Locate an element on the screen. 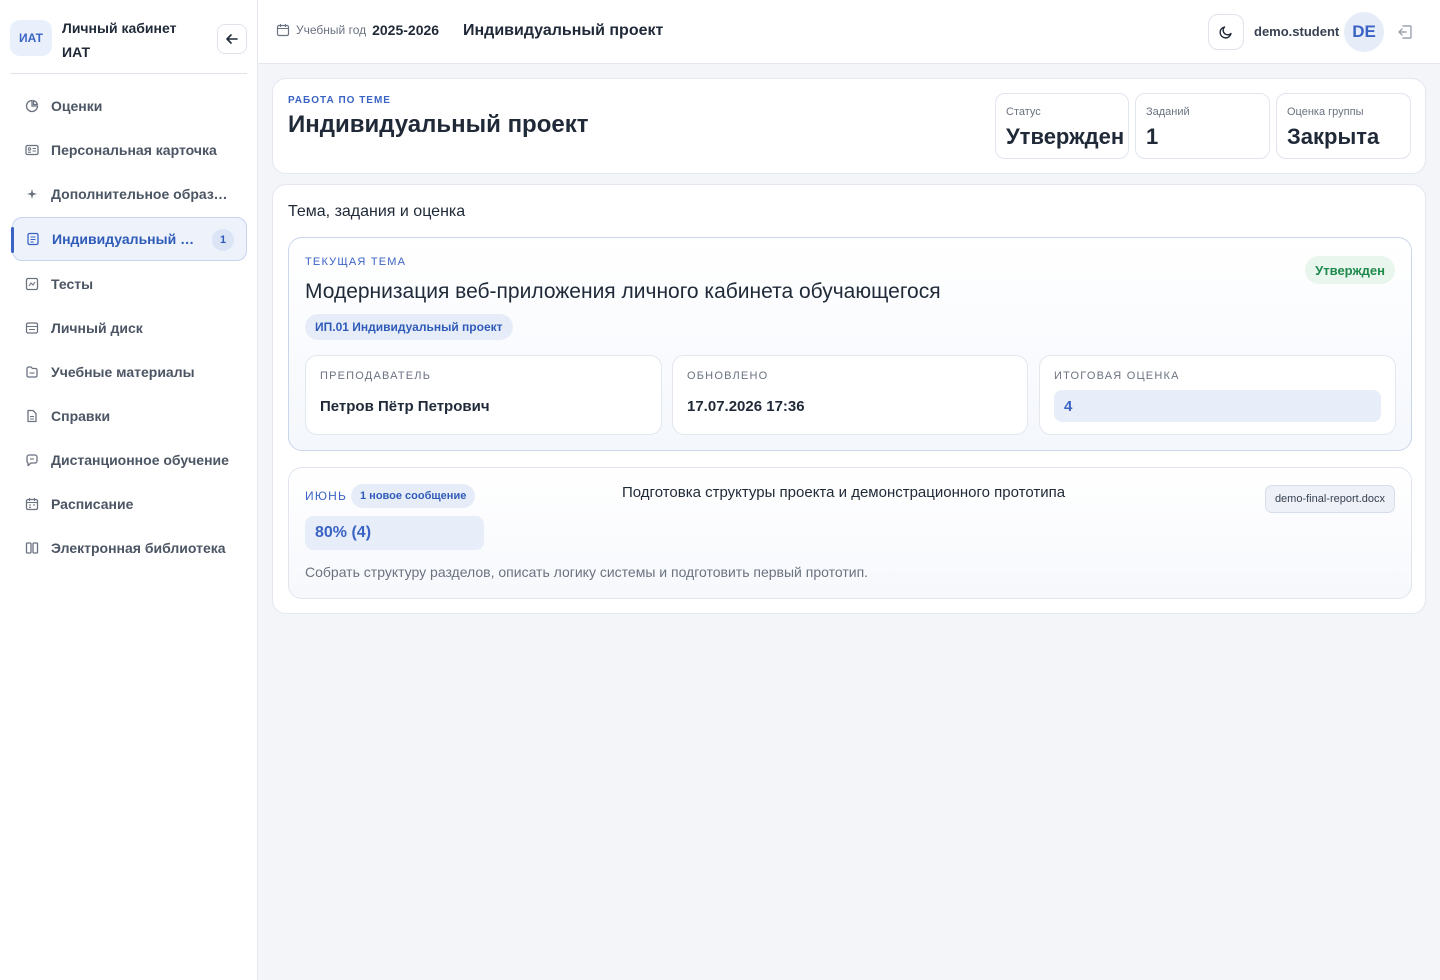  stat-label: Оценка группы is located at coordinates (1325, 112).